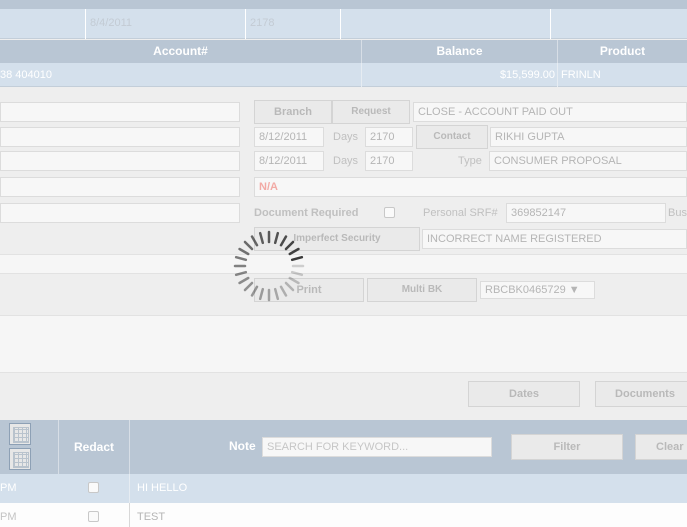 The height and width of the screenshot is (527, 687). What do you see at coordinates (470, 161) in the screenshot?
I see `type-label: Type` at bounding box center [470, 161].